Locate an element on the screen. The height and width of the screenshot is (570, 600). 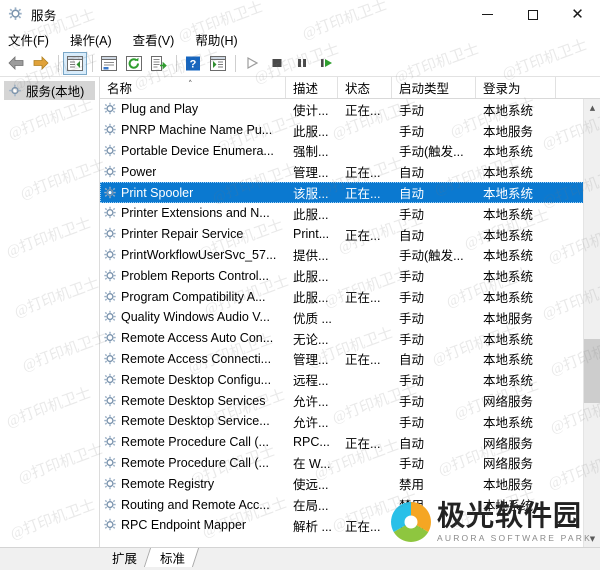
column-header-description: 描述 is located at coordinates (312, 87).